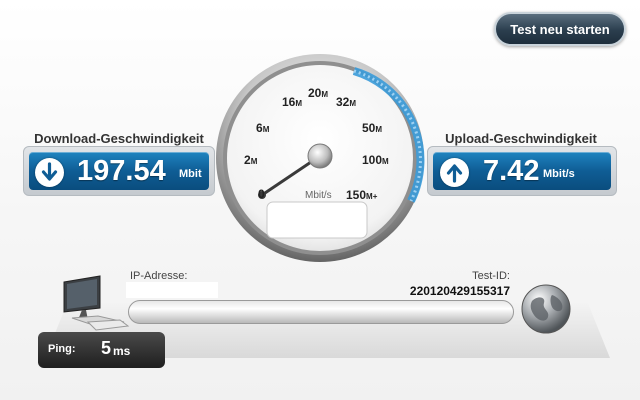 This screenshot has height=400, width=640. What do you see at coordinates (559, 174) in the screenshot?
I see `upload-speed-unit: Mbit/s` at bounding box center [559, 174].